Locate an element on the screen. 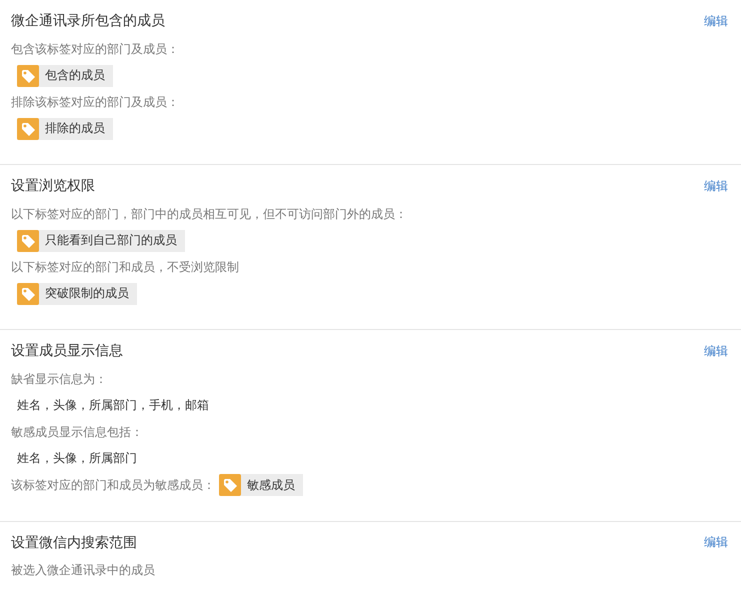  info-fields: 姓名，头像，所属部门 is located at coordinates (74, 459).